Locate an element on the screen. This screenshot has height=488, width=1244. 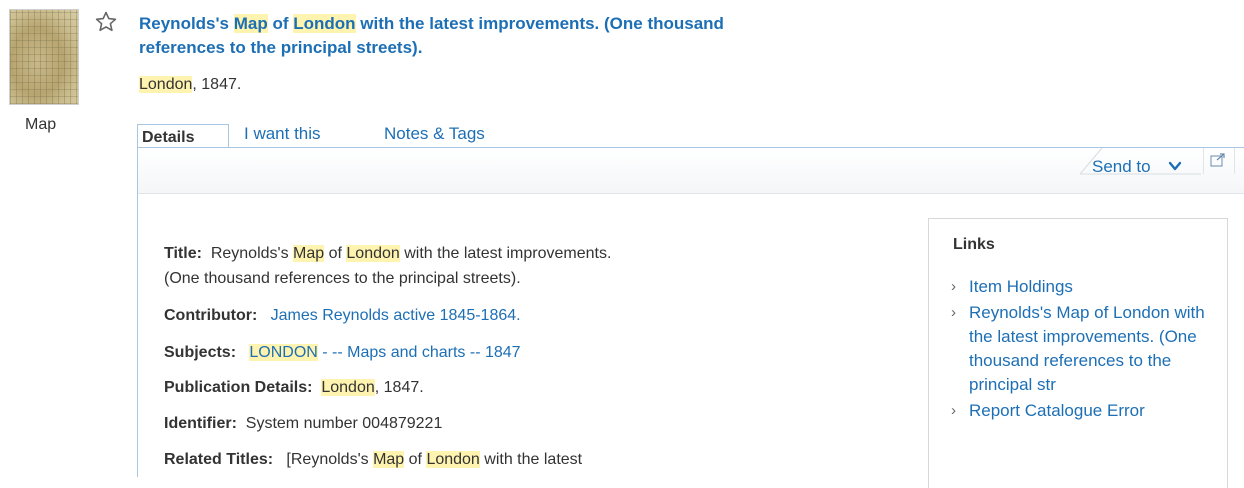
send-to-button: Send to is located at coordinates (1138, 170).